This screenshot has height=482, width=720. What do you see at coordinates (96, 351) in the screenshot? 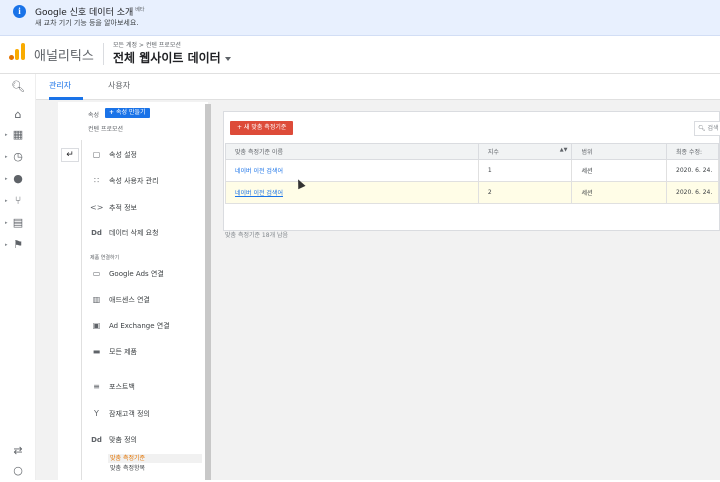
I see `all-products-icon: ▬` at bounding box center [96, 351].